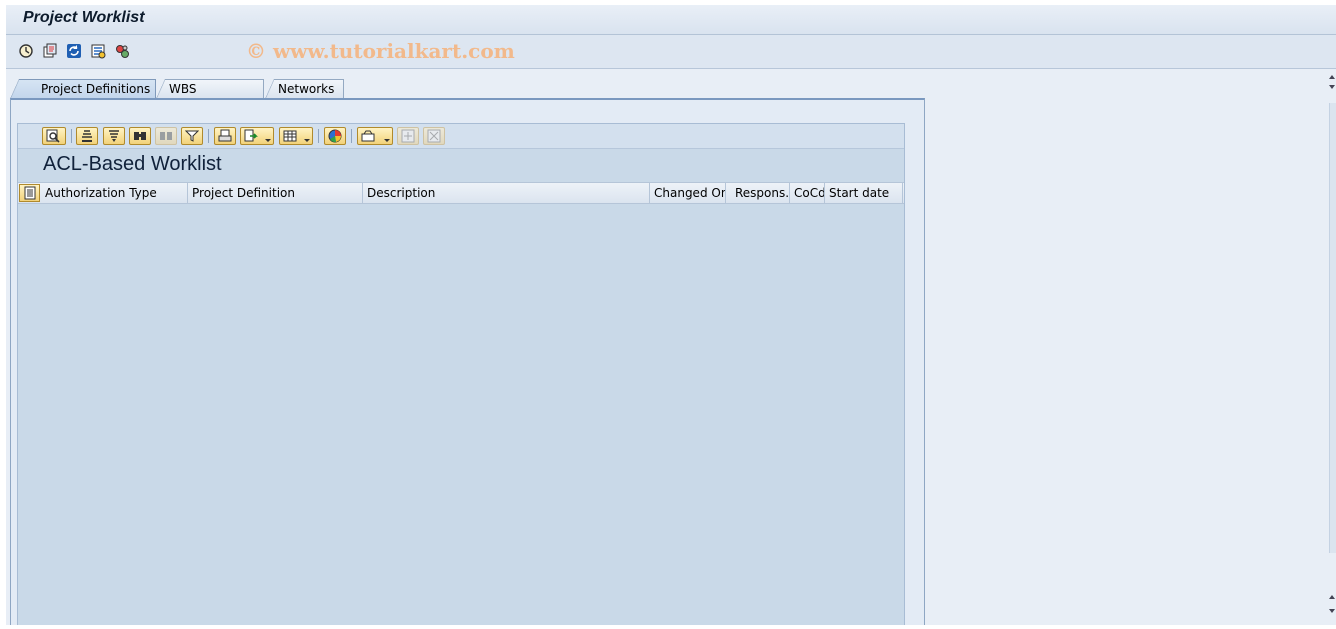  Describe the element at coordinates (688, 193) in the screenshot. I see `column-header-changed-on: Changed On` at that location.